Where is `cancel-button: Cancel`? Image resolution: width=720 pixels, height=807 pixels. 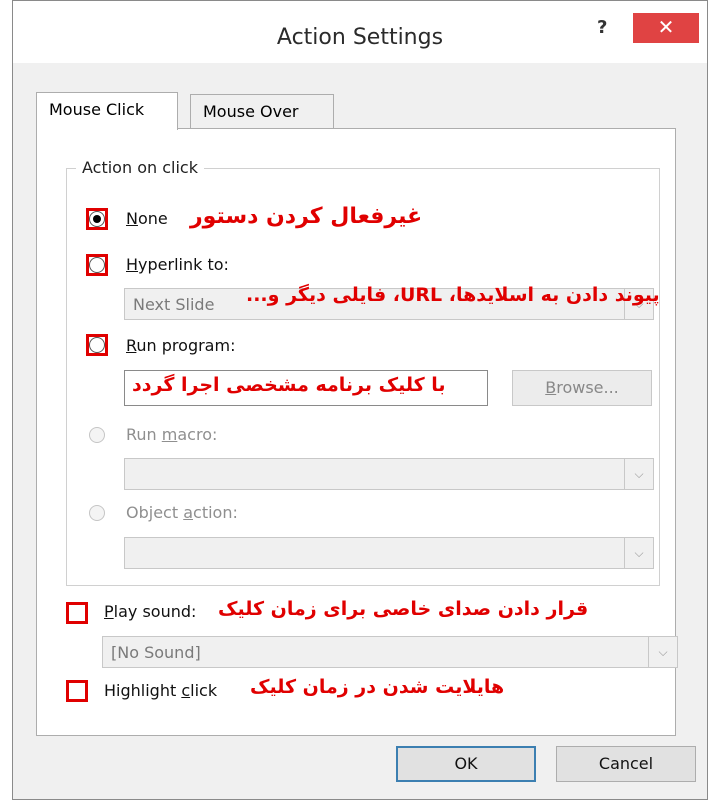
cancel-button: Cancel is located at coordinates (626, 764).